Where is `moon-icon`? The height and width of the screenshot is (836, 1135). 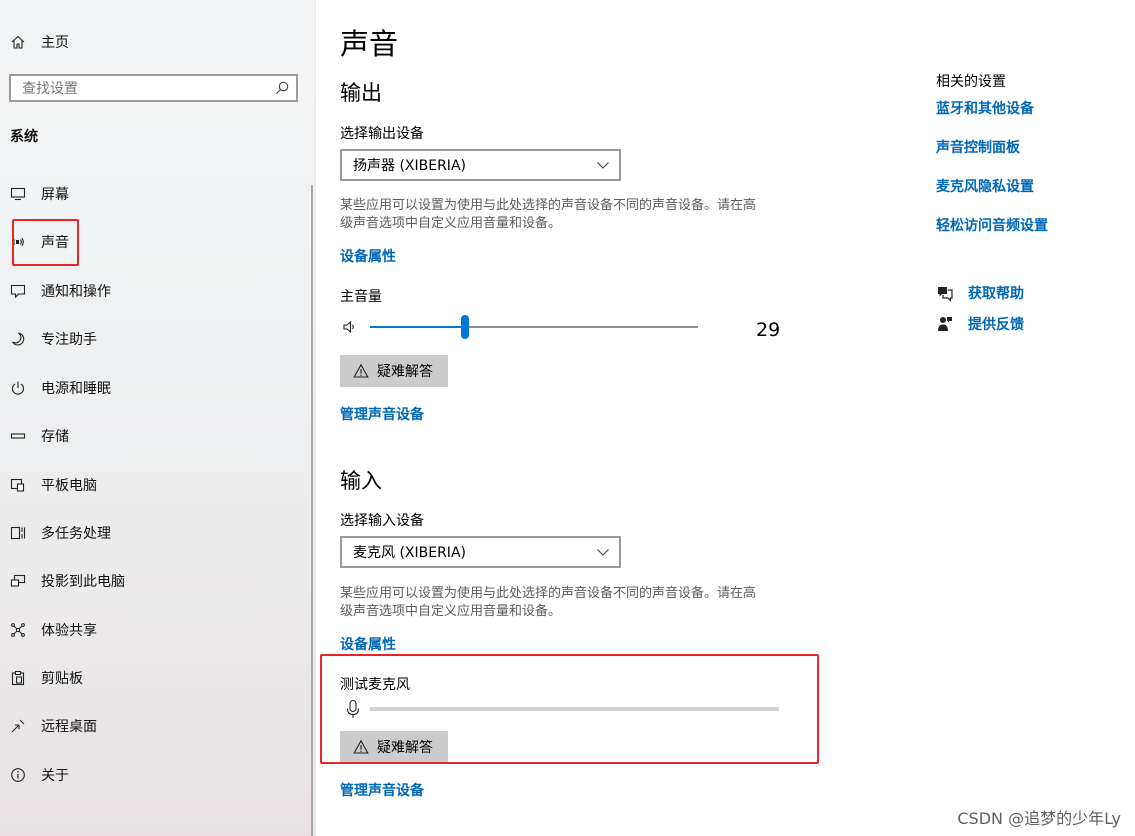
moon-icon is located at coordinates (18, 339).